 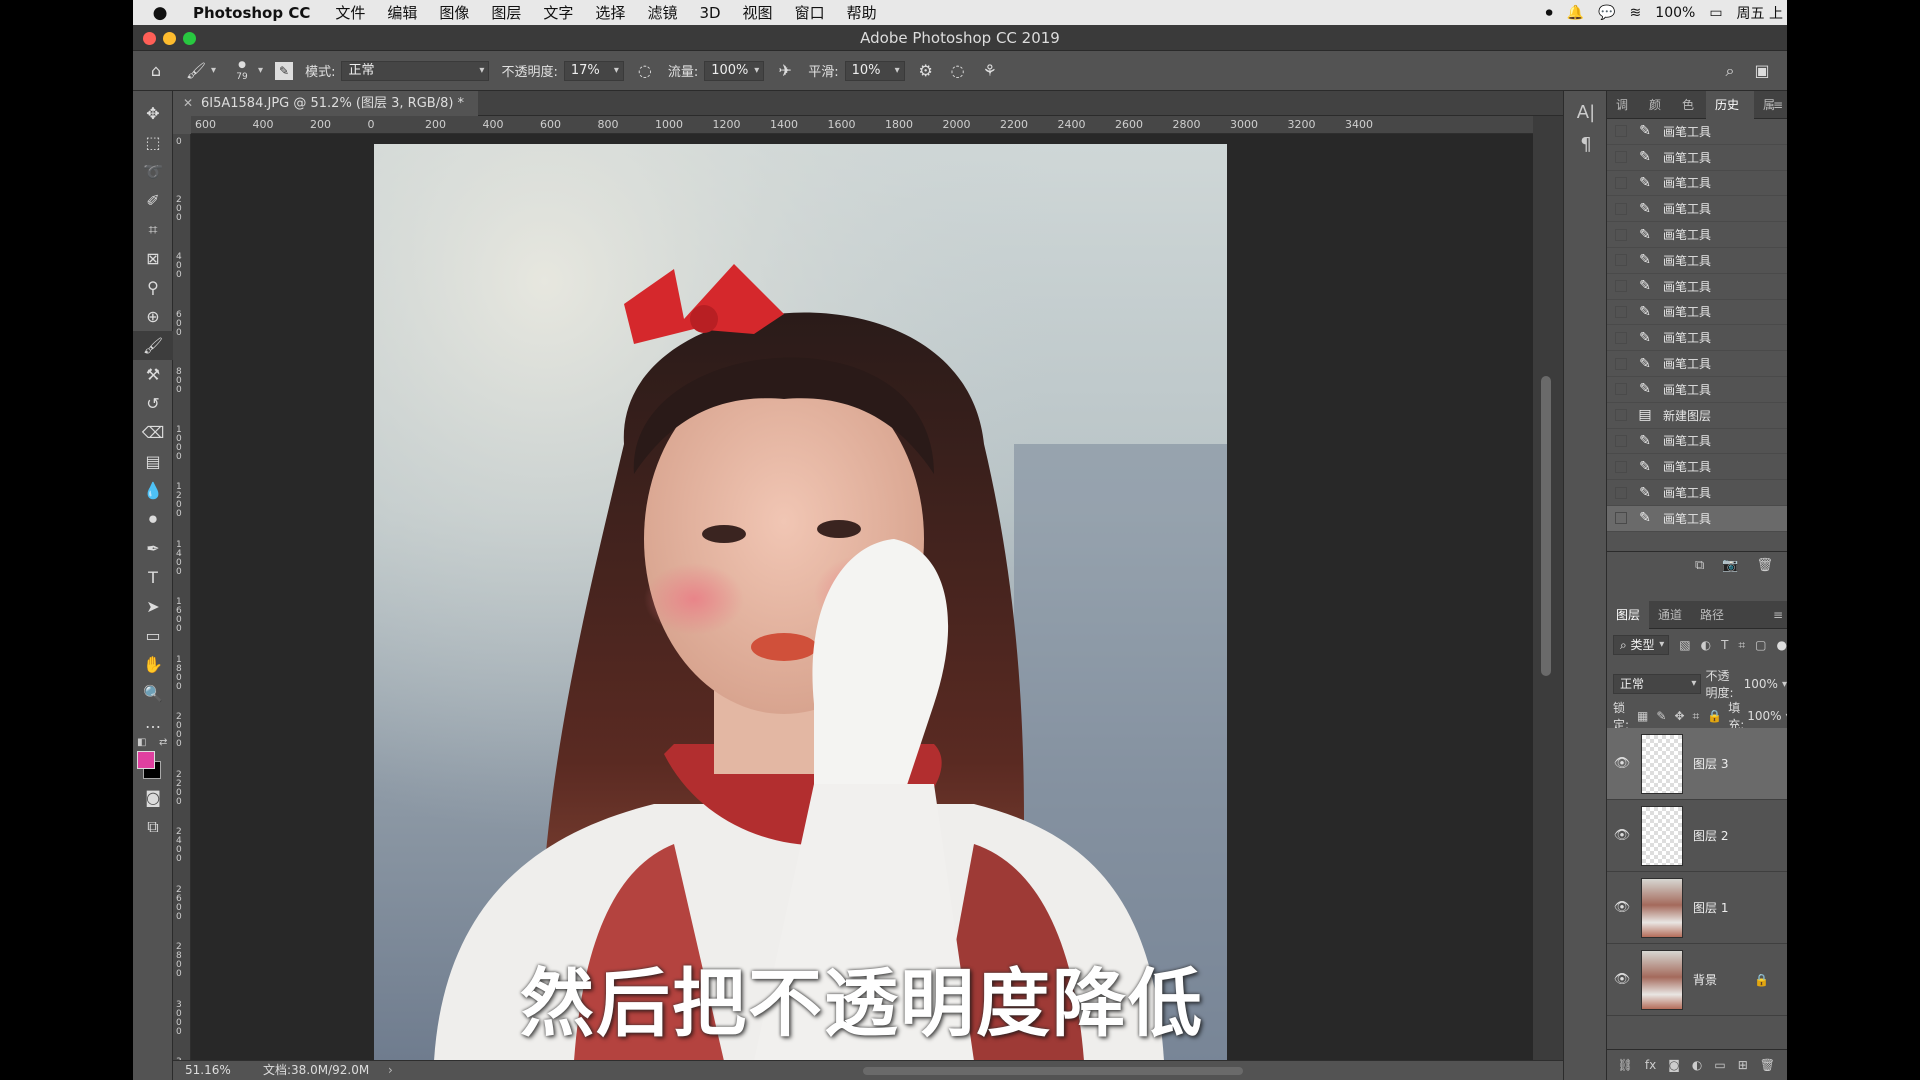 What do you see at coordinates (506, 12) in the screenshot?
I see `menu-layer: 图层` at bounding box center [506, 12].